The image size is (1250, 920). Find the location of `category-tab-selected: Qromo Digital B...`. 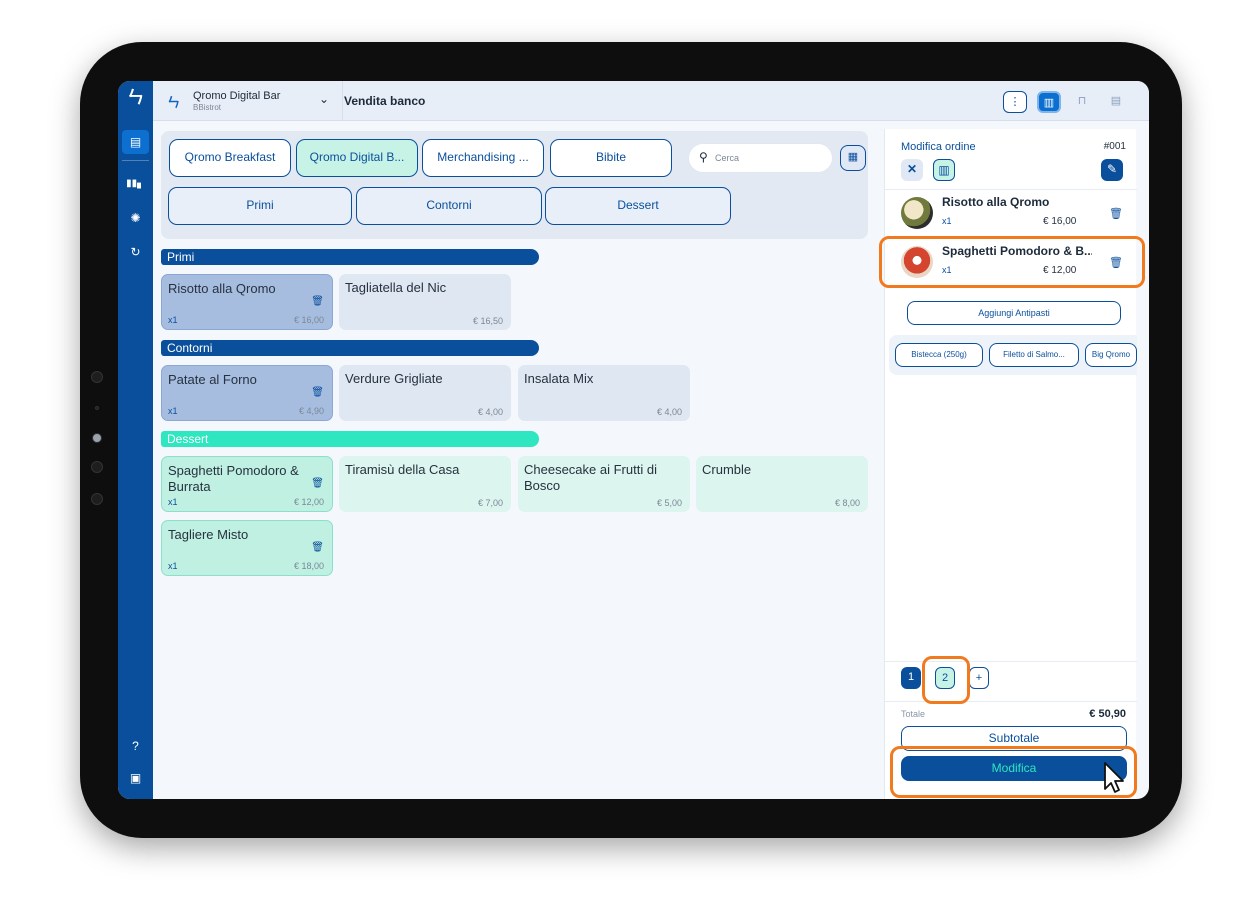

category-tab-selected: Qromo Digital B... is located at coordinates (357, 158).